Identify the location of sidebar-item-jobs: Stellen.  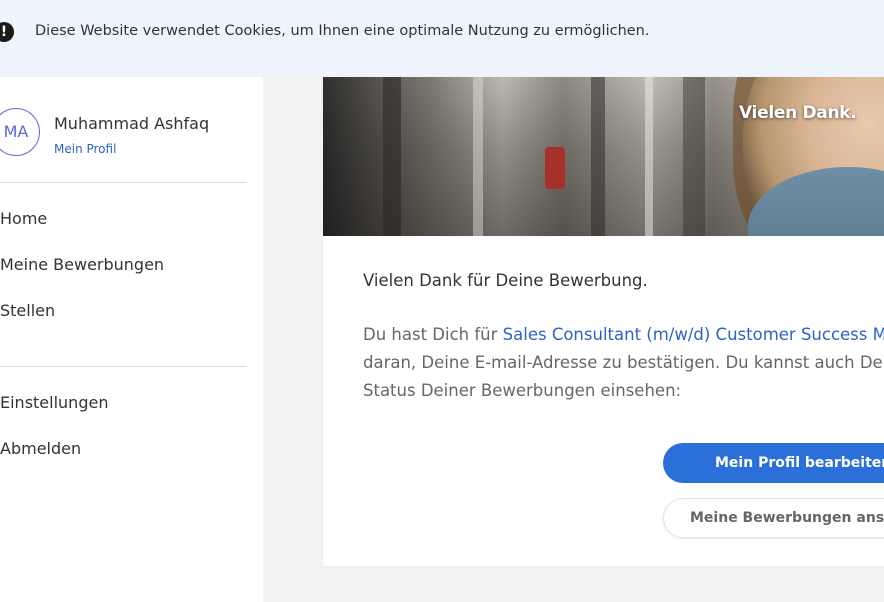
(27, 310).